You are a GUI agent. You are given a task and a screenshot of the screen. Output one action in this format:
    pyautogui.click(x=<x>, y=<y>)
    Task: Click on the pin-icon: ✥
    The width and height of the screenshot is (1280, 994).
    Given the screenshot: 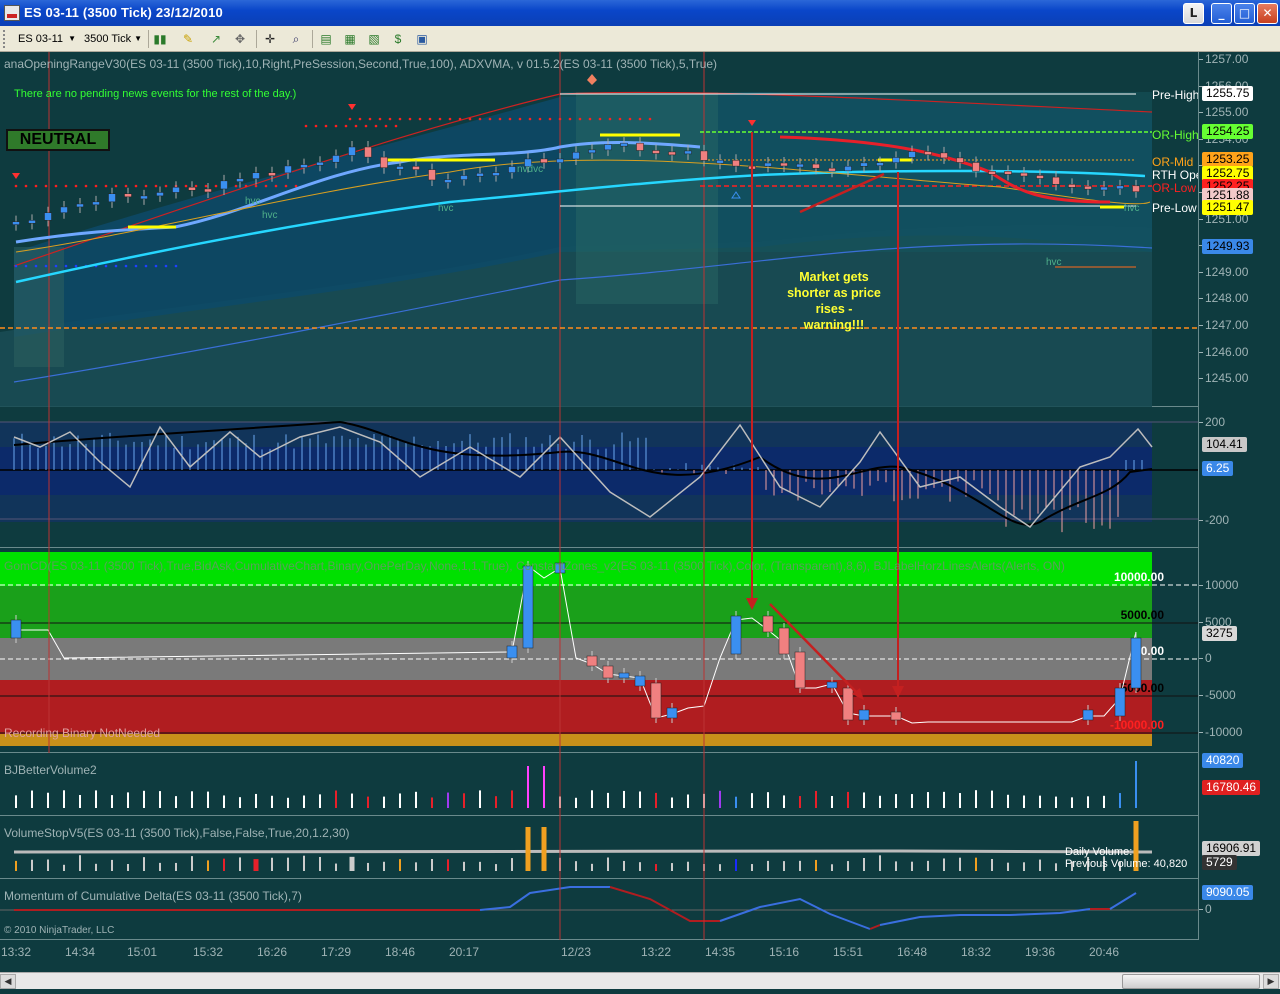 What is the action you would take?
    pyautogui.click(x=240, y=39)
    